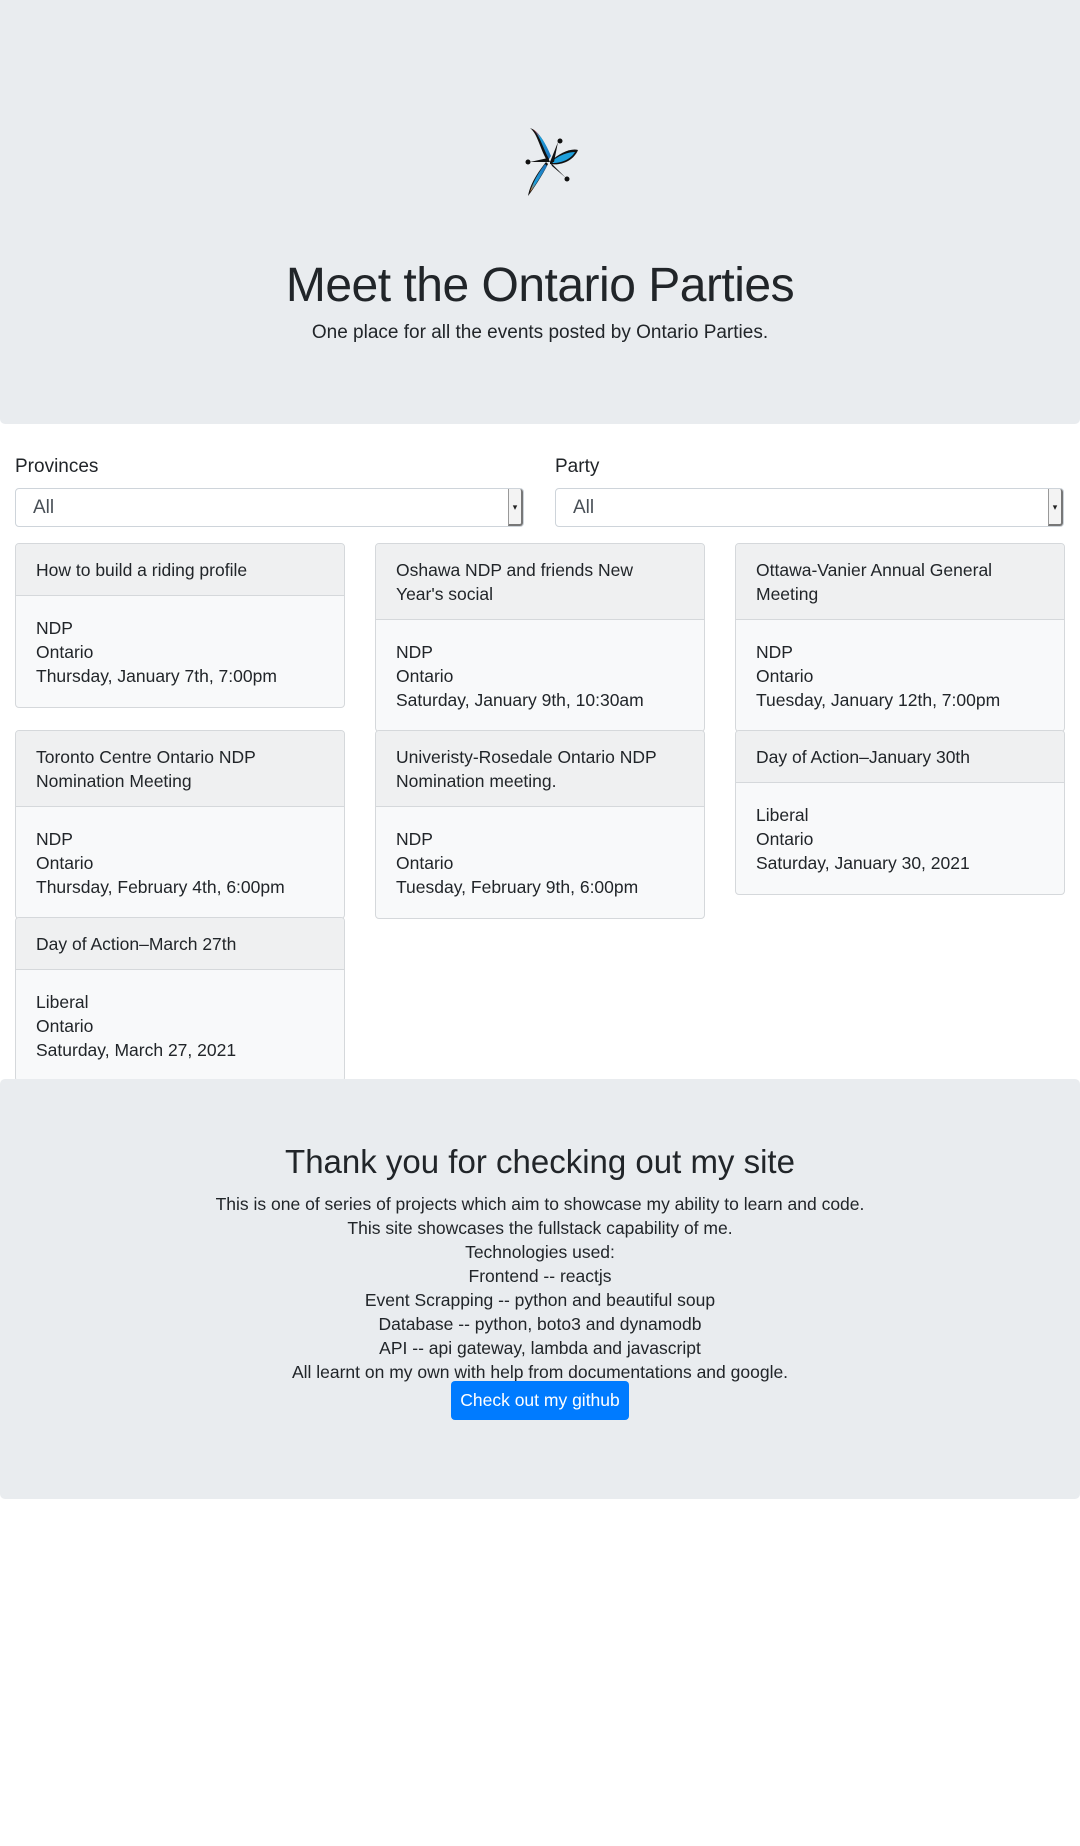 This screenshot has height=1846, width=1080. What do you see at coordinates (520, 700) in the screenshot?
I see `event-date: Saturday, January 9th, 10:30am` at bounding box center [520, 700].